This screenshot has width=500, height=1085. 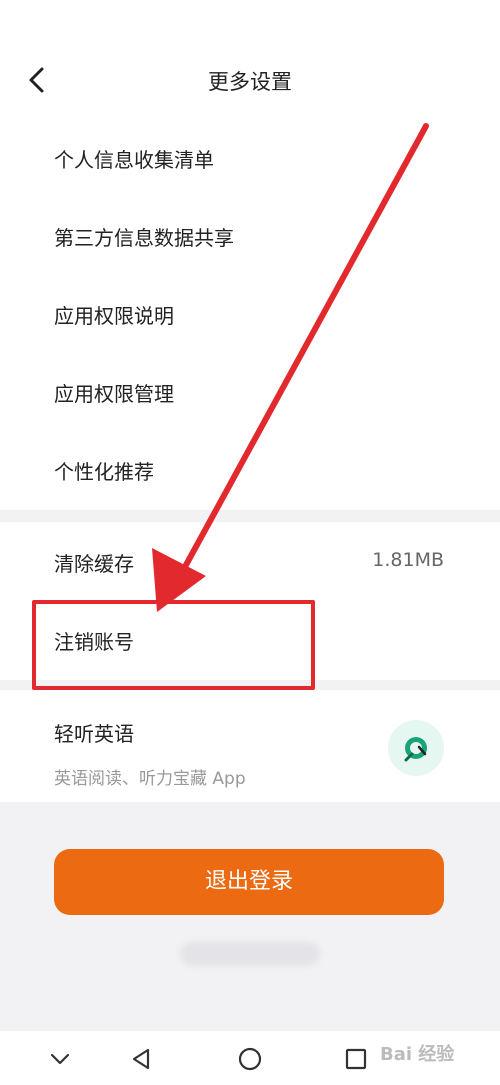 I want to click on settings-item-clear-cache: 清除缓存 1.81MB, so click(x=250, y=563).